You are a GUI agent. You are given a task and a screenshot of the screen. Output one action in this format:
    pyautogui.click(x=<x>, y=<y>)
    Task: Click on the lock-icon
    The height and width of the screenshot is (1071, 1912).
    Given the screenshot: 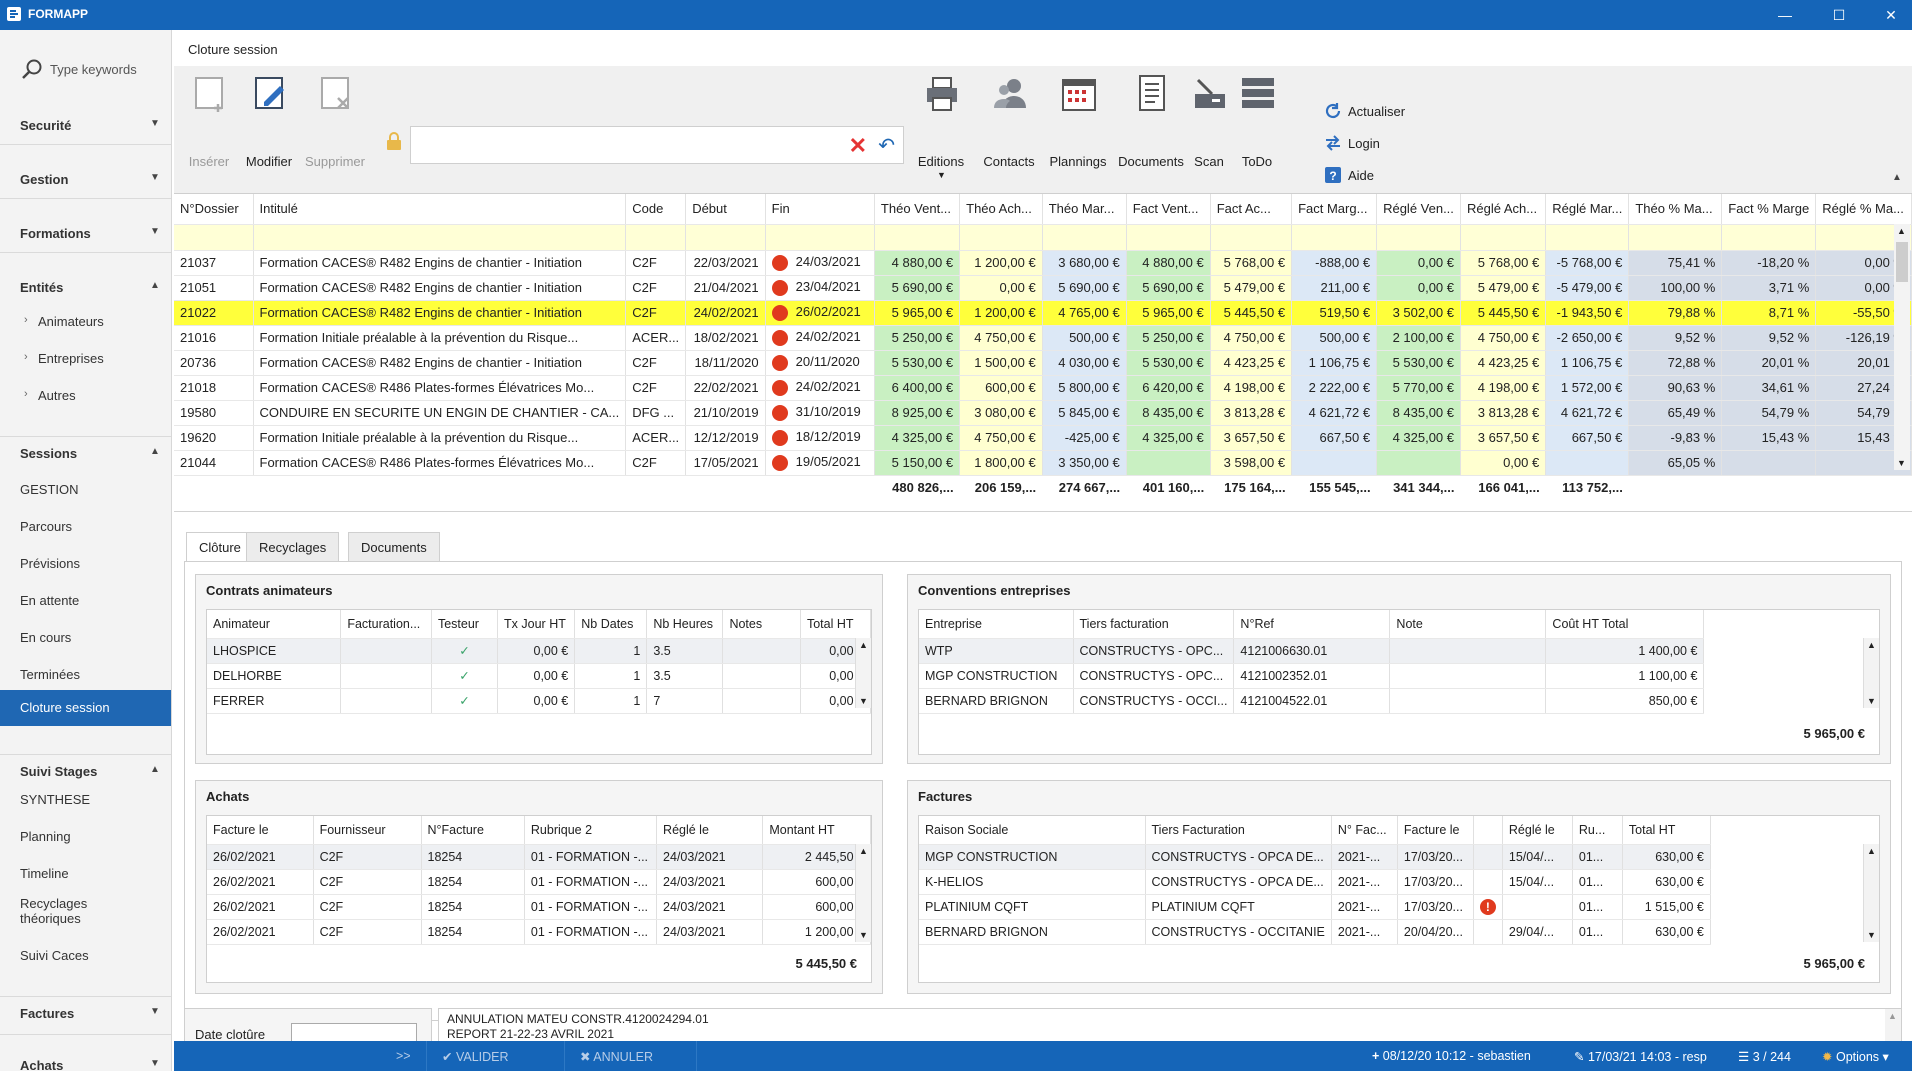 What is the action you would take?
    pyautogui.click(x=394, y=141)
    